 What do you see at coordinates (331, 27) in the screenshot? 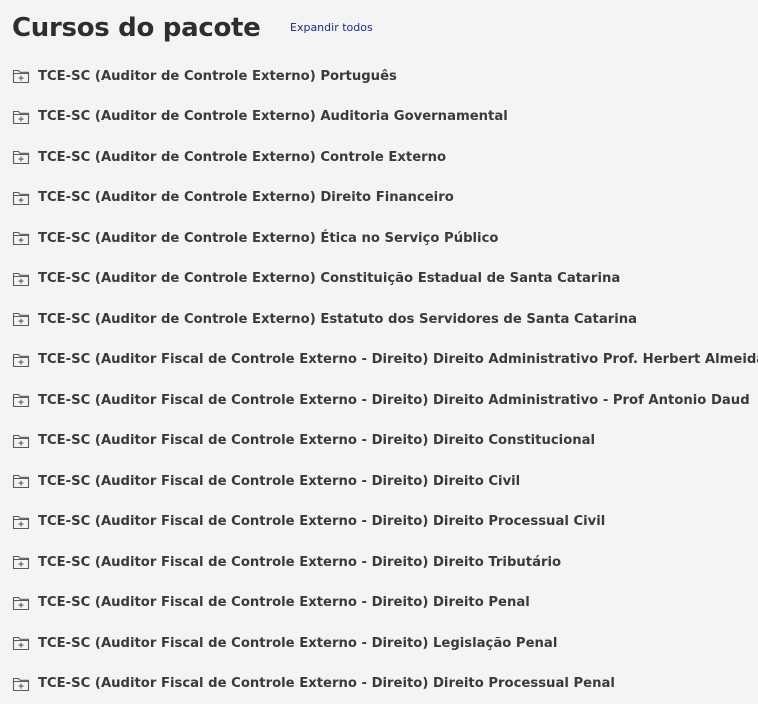
I see `expand-all-link: Expandir todos` at bounding box center [331, 27].